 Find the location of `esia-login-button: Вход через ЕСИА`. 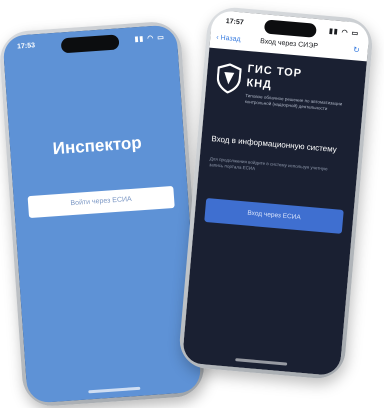

esia-login-button: Вход через ЕСИА is located at coordinates (274, 215).